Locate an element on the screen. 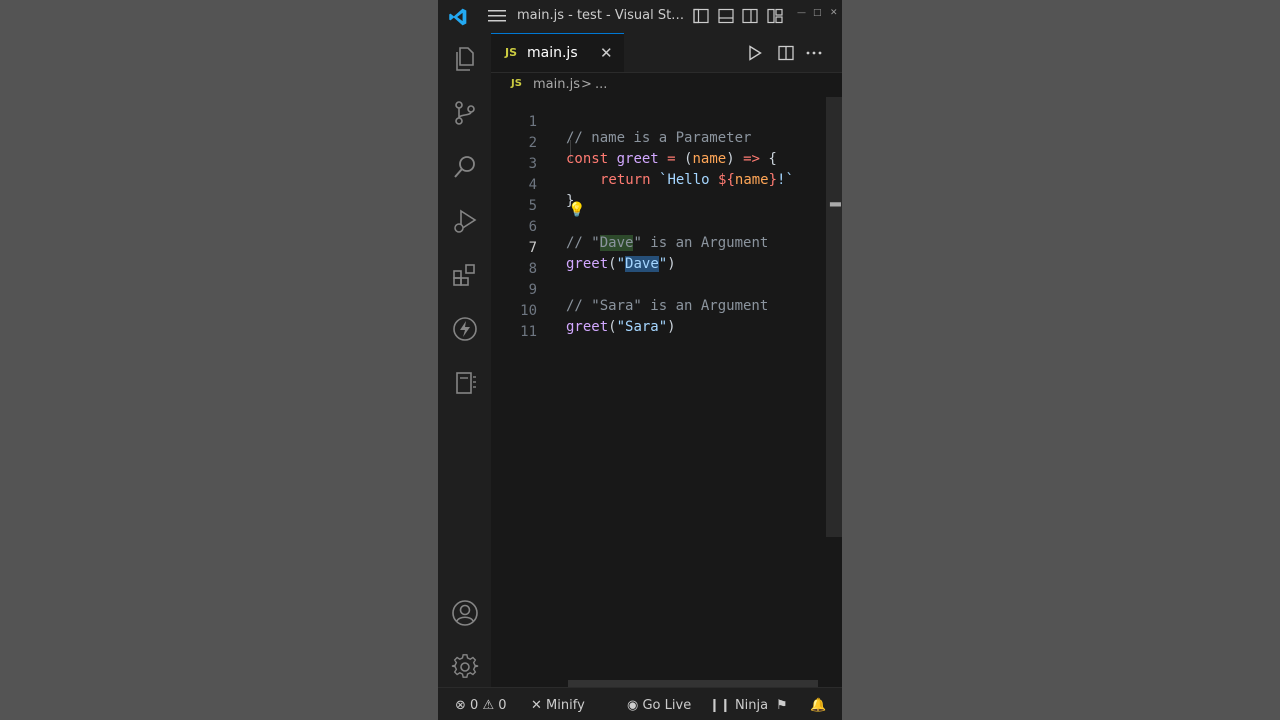 This screenshot has height=720, width=1280. code-line: 5 is located at coordinates (658, 198).